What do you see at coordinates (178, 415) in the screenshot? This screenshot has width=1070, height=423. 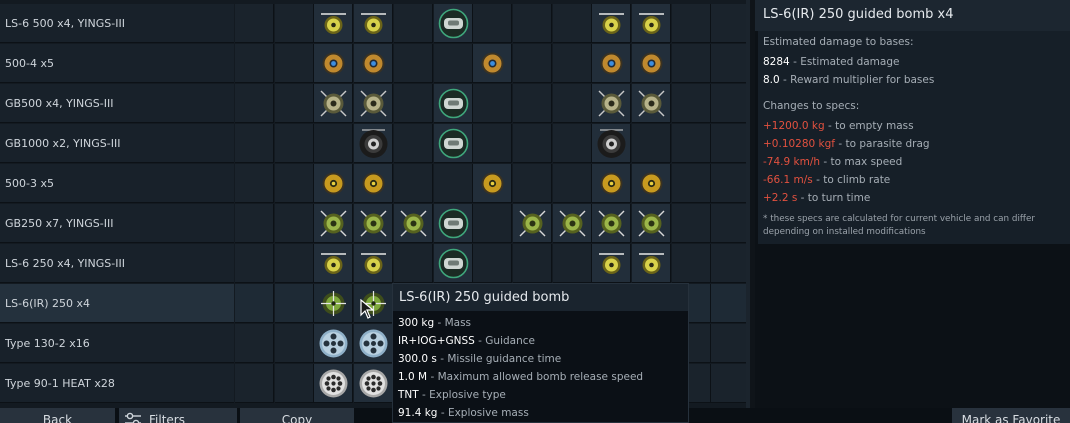 I see `filters-button: Filters` at bounding box center [178, 415].